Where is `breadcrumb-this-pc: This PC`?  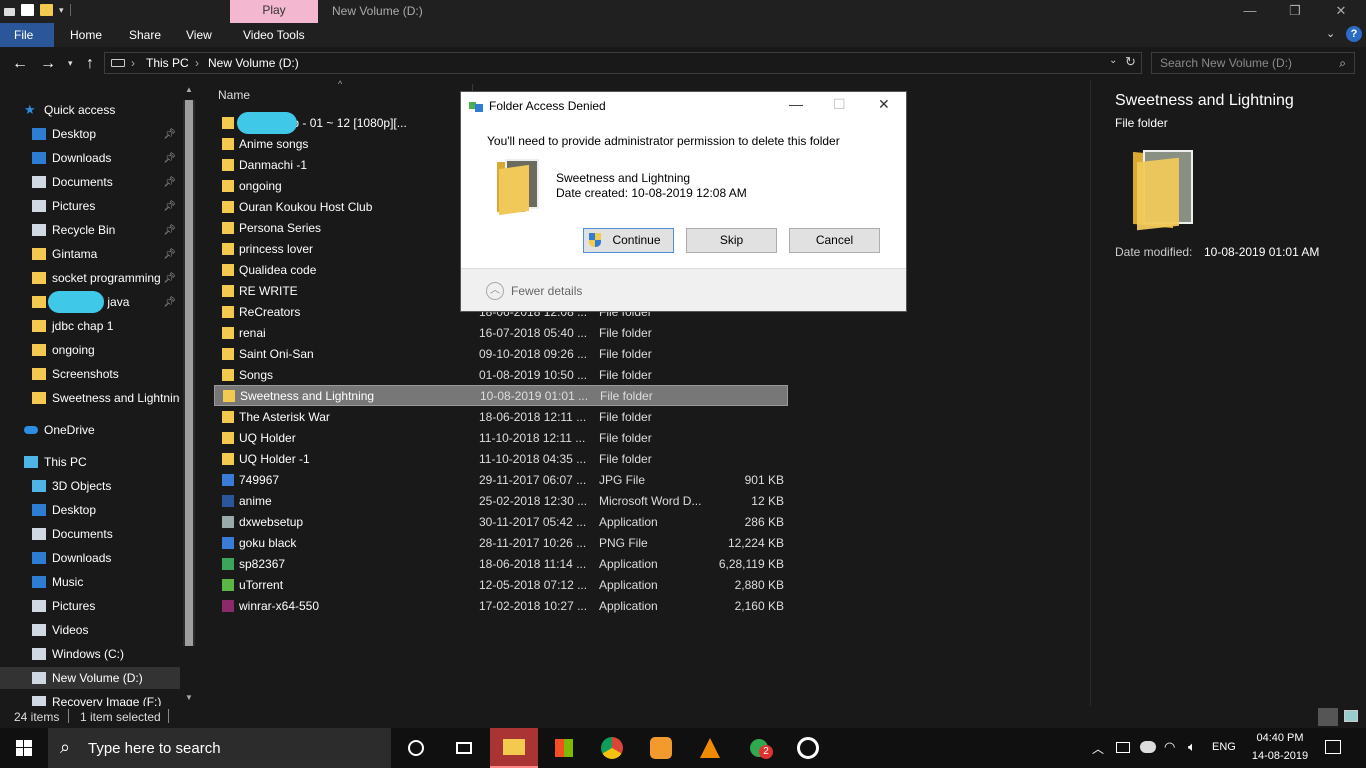
breadcrumb-this-pc: This PC is located at coordinates (167, 63).